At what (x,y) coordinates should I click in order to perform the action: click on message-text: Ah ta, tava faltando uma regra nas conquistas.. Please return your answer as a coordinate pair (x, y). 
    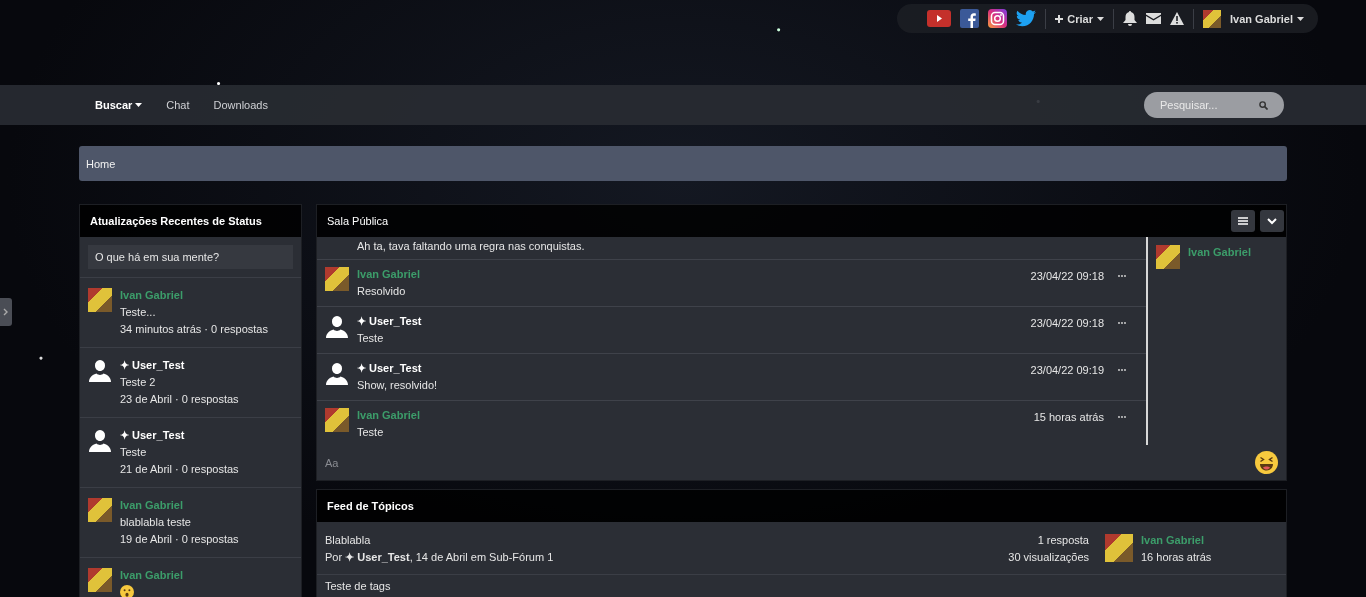
    Looking at the image, I should click on (471, 246).